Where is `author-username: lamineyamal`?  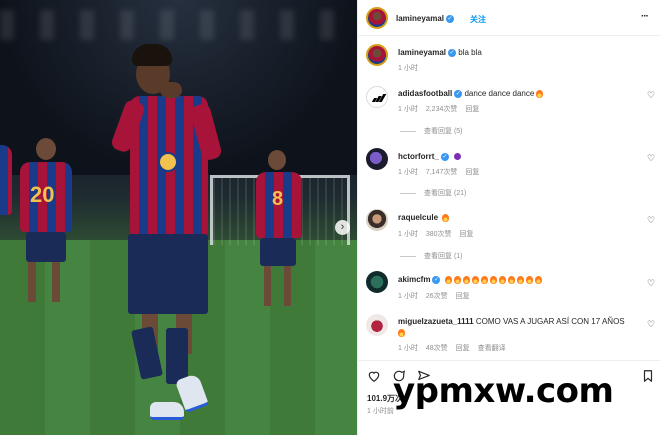
author-username: lamineyamal is located at coordinates (420, 18).